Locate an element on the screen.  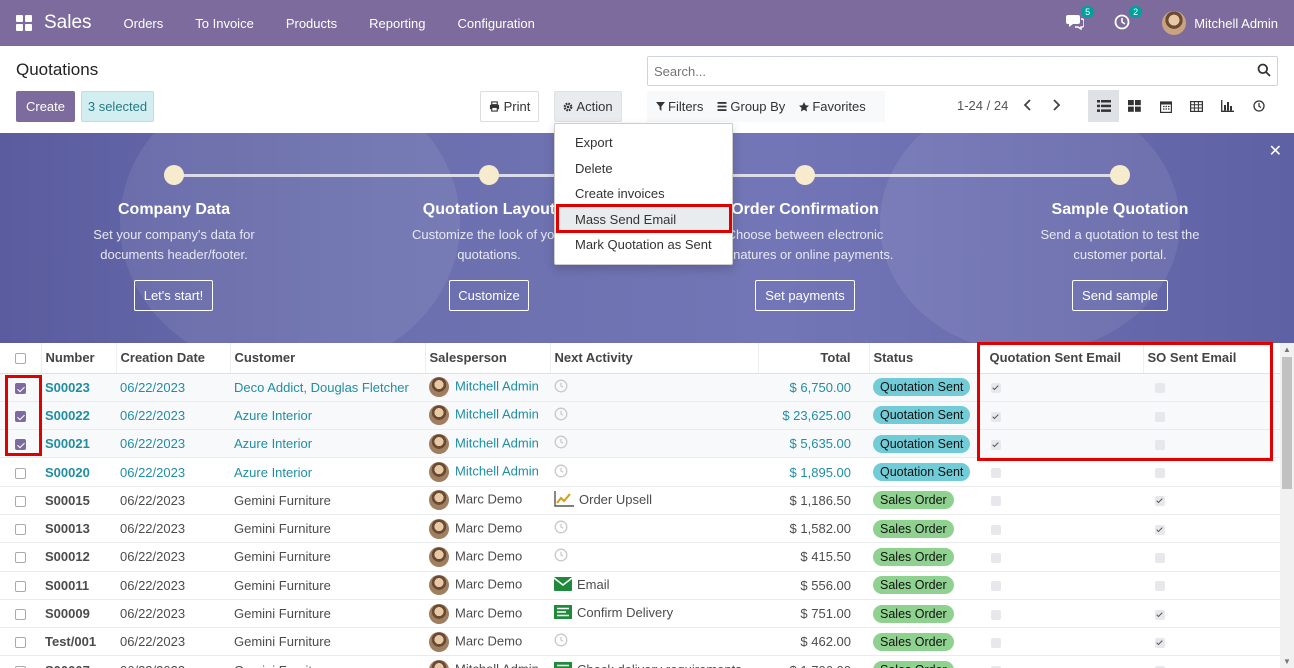
page-title: Quotations is located at coordinates (57, 70).